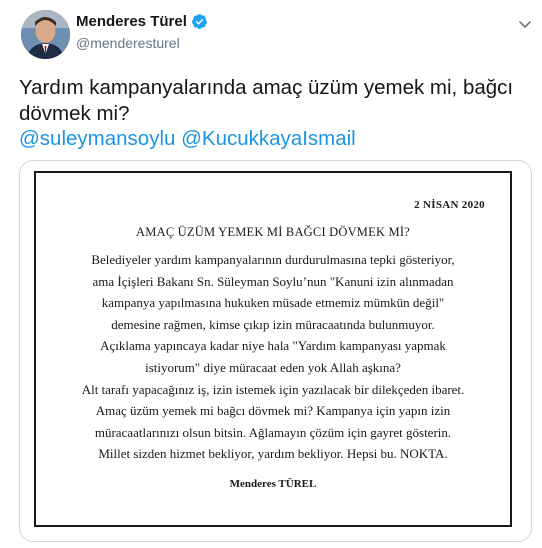 The width and height of the screenshot is (542, 548). I want to click on avatar, so click(45, 34).